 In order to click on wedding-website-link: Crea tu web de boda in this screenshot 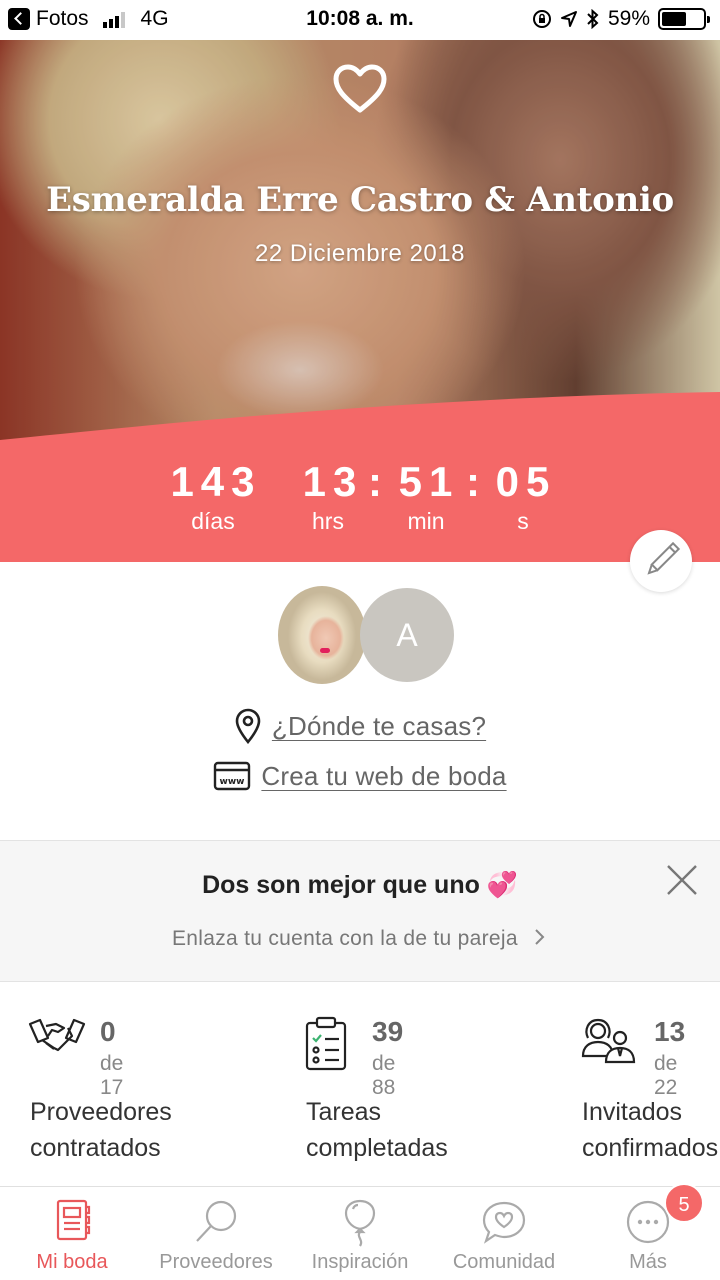, I will do `click(383, 776)`.